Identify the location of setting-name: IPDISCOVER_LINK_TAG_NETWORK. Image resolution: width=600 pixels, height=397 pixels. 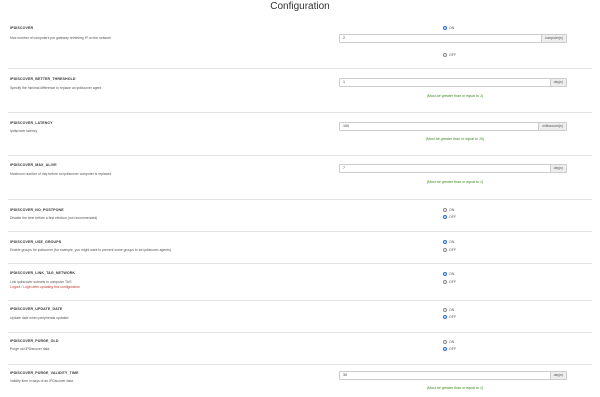
(43, 273).